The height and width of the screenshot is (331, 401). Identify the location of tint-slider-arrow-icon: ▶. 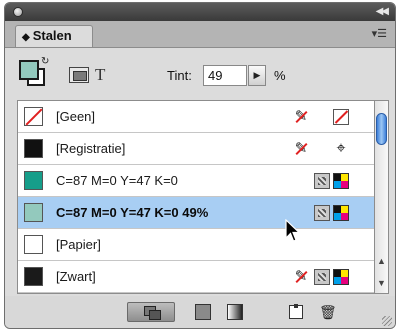
(257, 75).